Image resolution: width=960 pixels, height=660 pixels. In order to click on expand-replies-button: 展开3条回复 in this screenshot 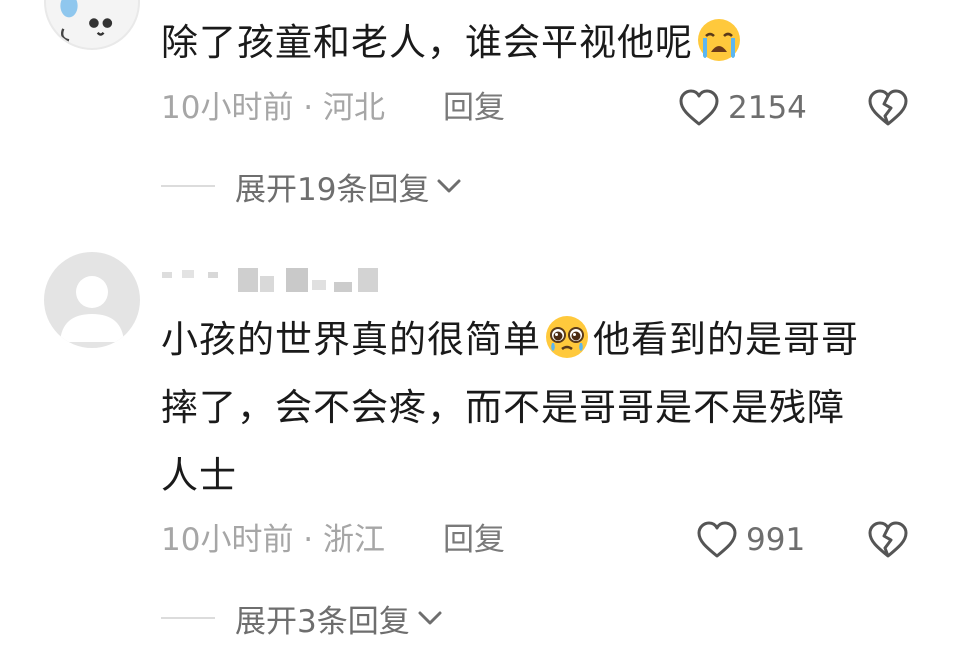, I will do `click(302, 618)`.